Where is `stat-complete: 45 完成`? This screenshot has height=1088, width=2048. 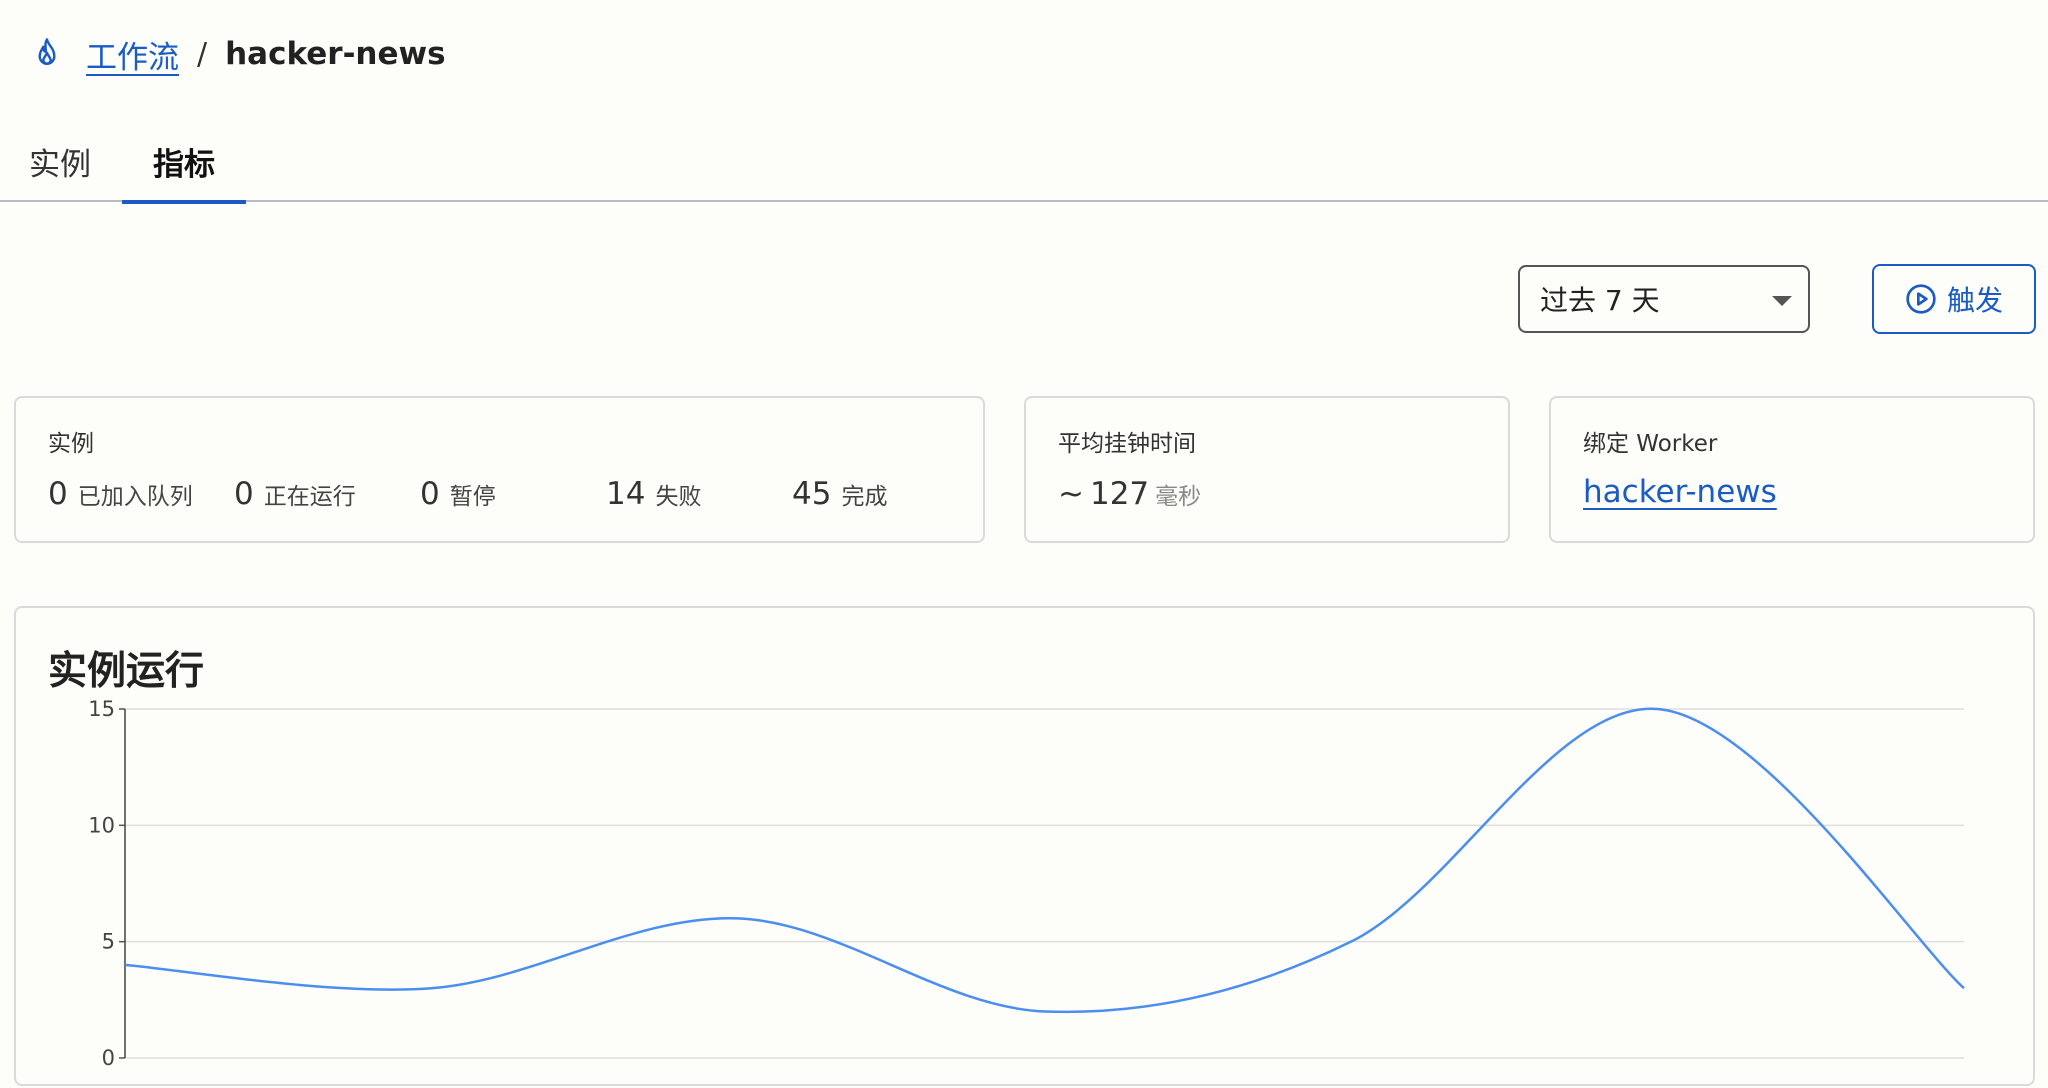
stat-complete: 45 完成 is located at coordinates (839, 494).